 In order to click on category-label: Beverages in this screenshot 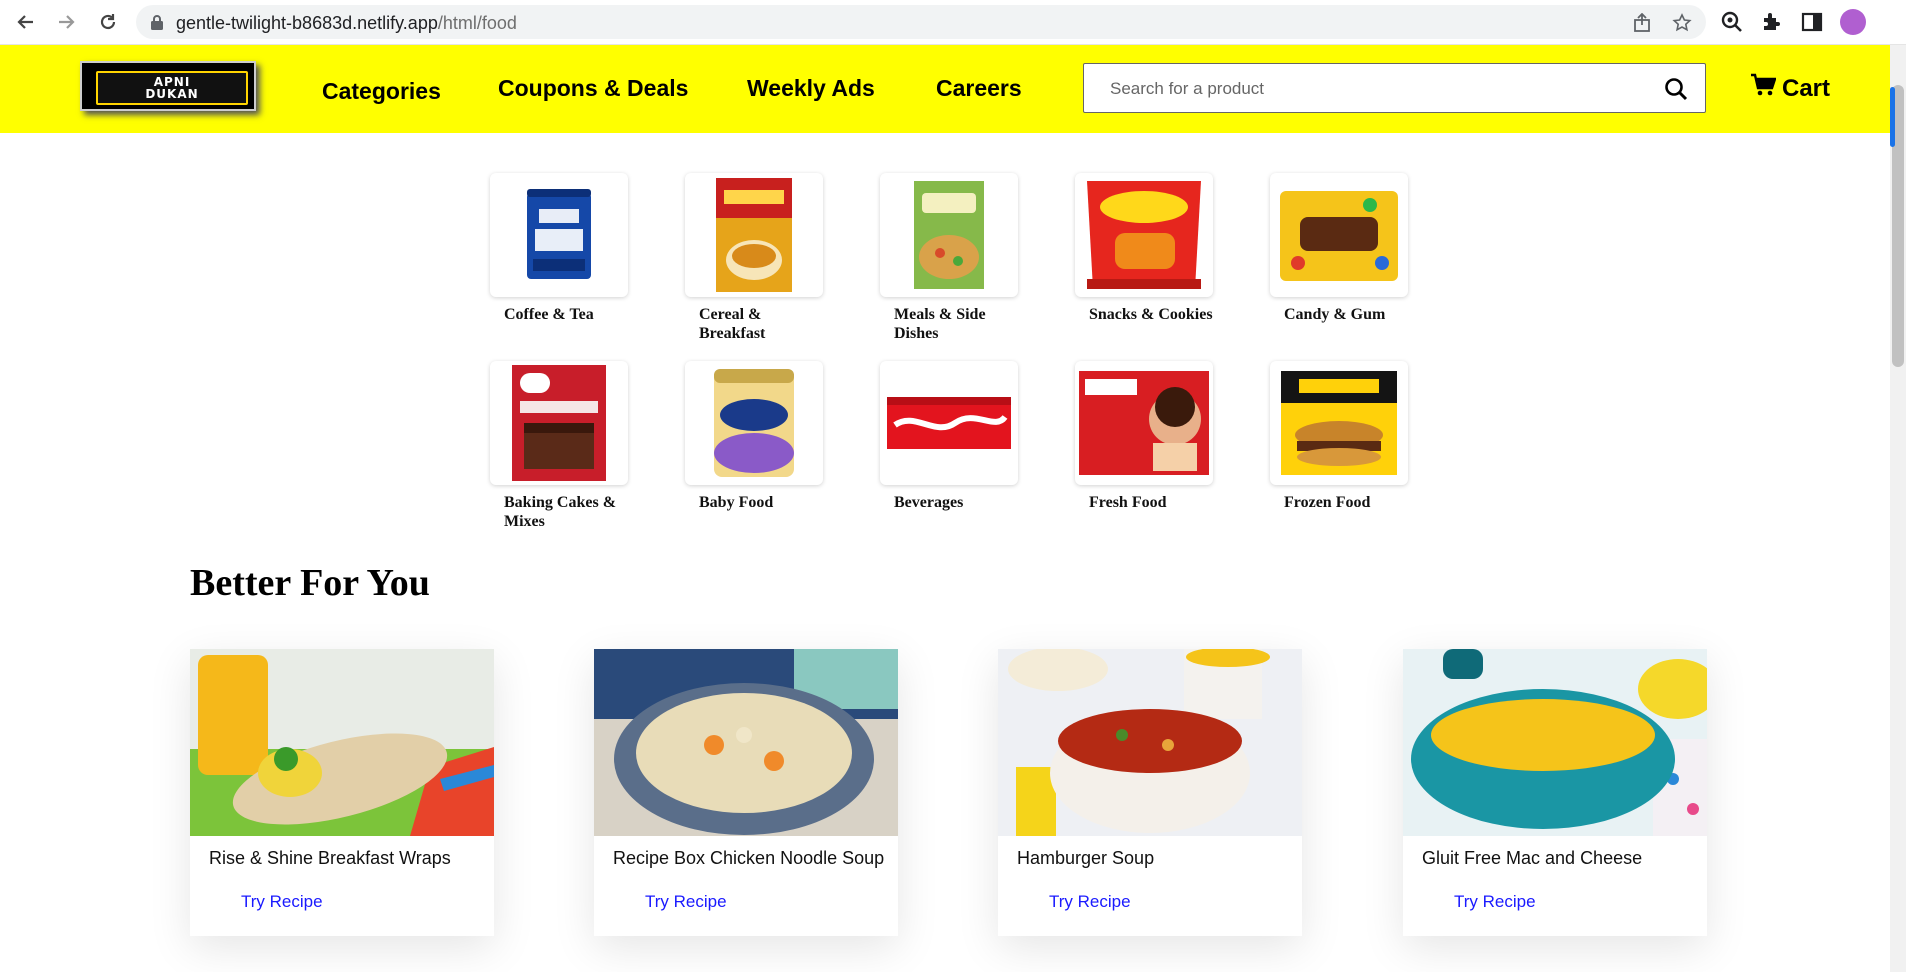, I will do `click(929, 502)`.